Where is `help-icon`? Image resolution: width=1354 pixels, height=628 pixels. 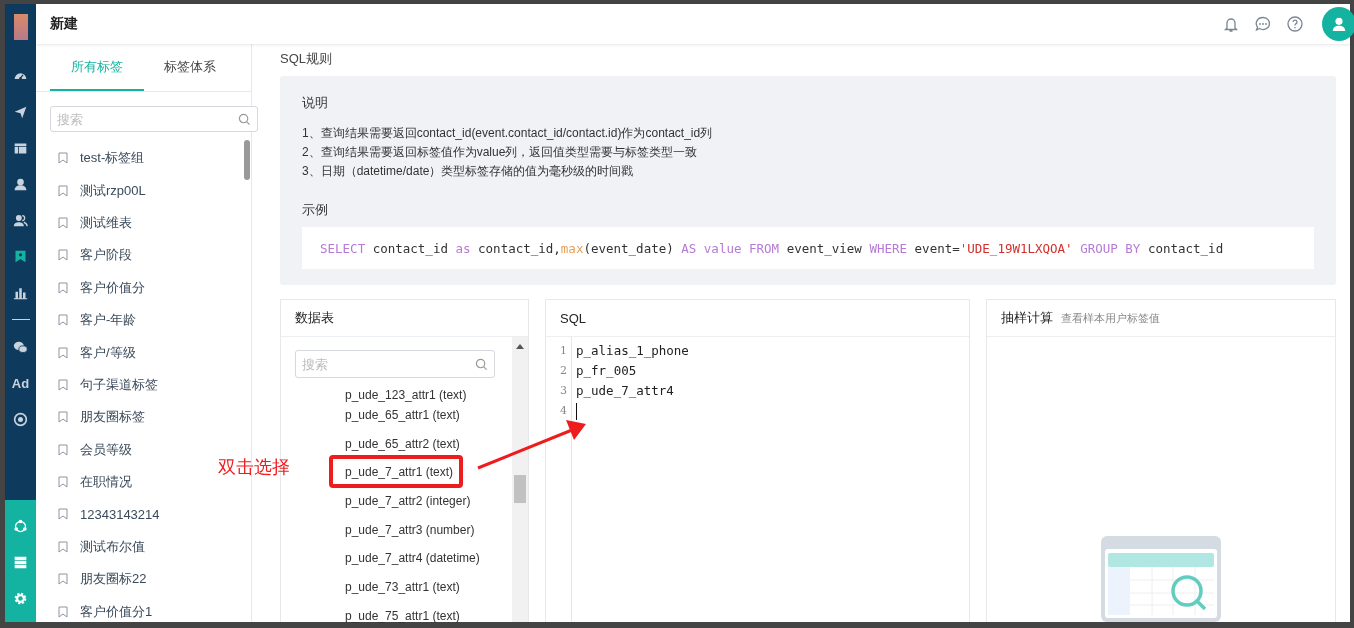
help-icon is located at coordinates (1295, 24).